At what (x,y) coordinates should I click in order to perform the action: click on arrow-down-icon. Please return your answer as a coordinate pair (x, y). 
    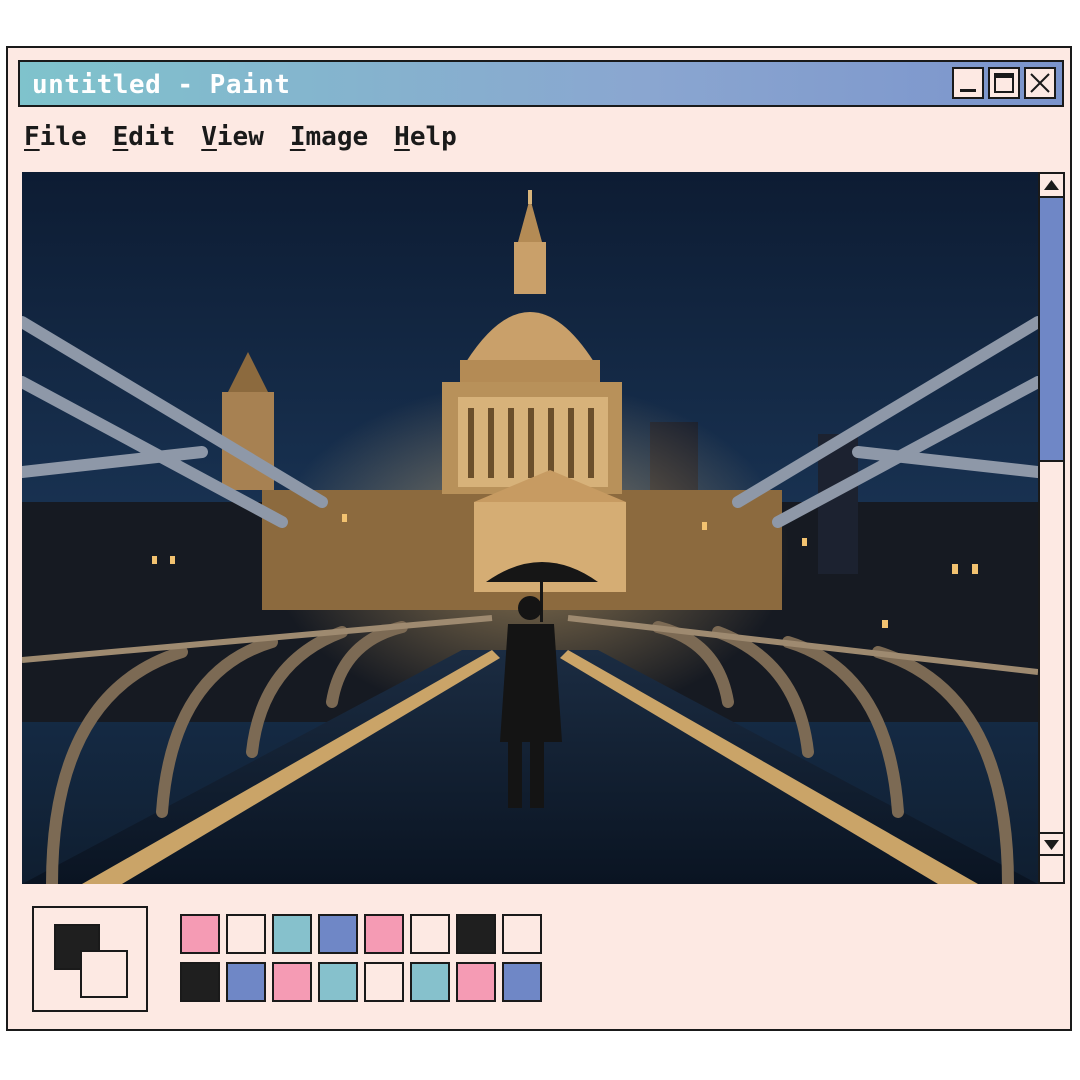
    Looking at the image, I should click on (1051, 845).